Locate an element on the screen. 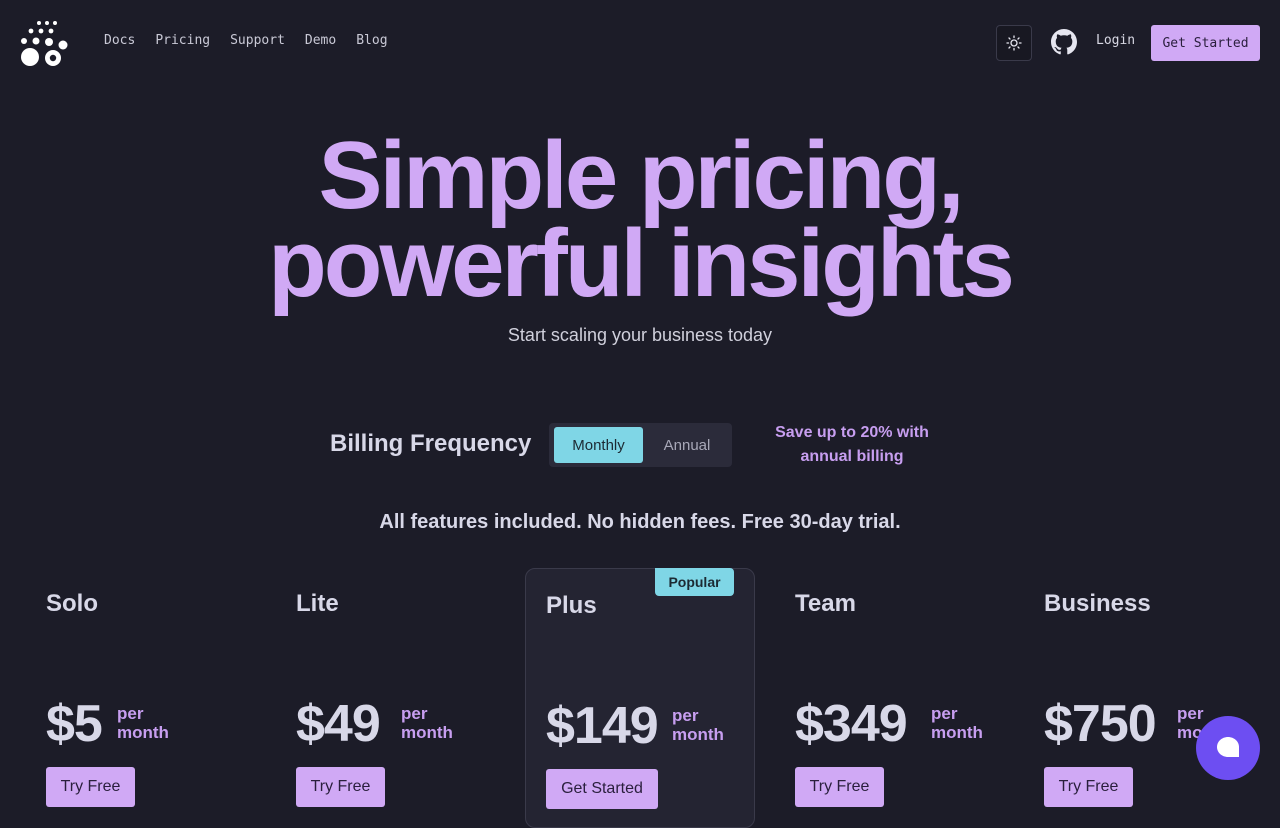 This screenshot has height=828, width=1280. theme-toggle-button is located at coordinates (1014, 43).